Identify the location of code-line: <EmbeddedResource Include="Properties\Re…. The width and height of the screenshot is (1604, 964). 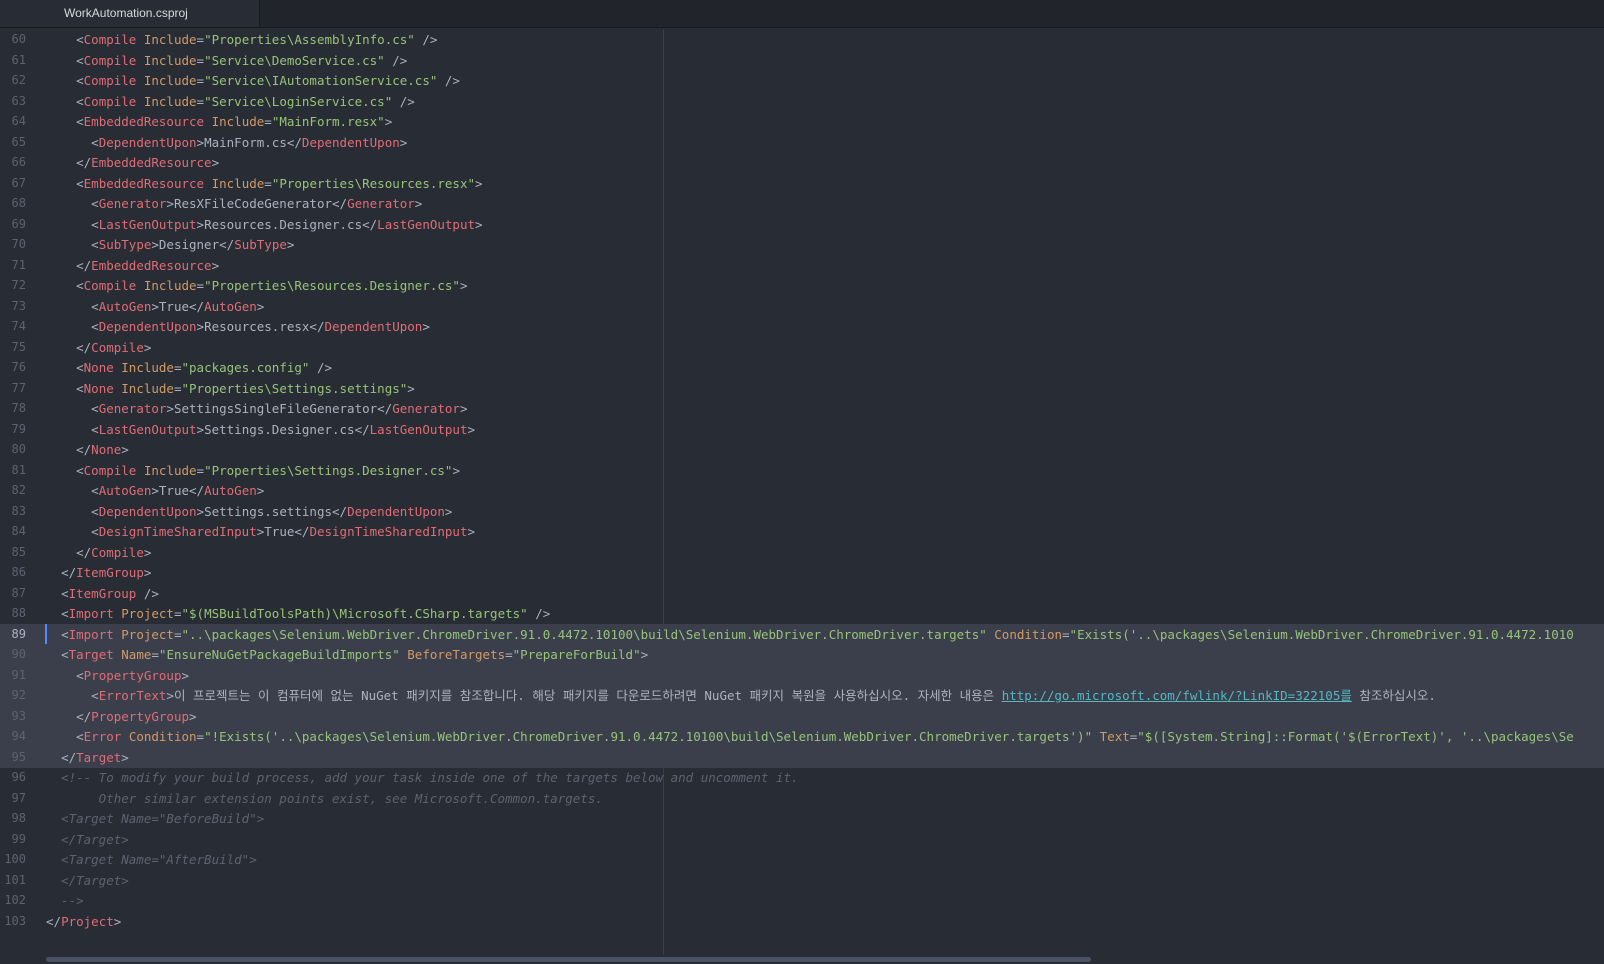
(802, 183).